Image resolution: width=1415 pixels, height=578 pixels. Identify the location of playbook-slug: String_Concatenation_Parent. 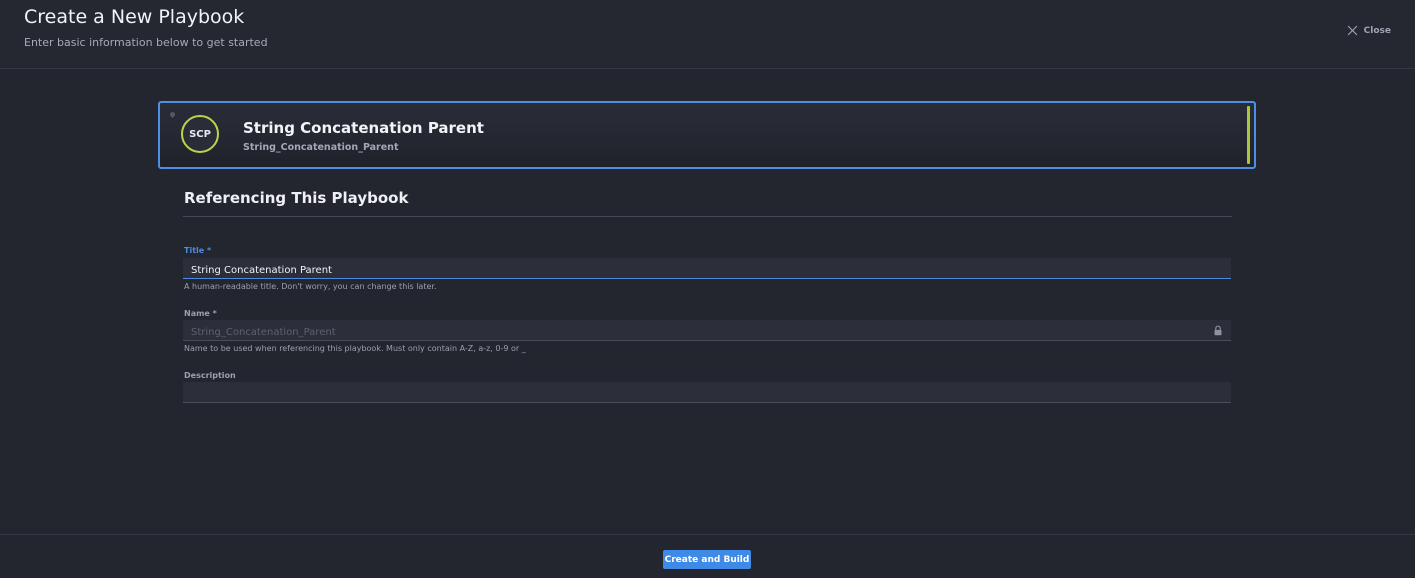
(321, 147).